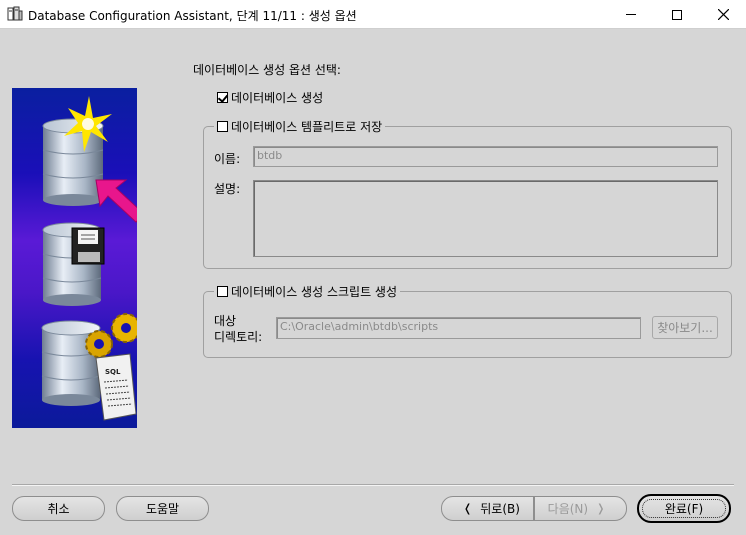 Image resolution: width=746 pixels, height=535 pixels. What do you see at coordinates (238, 337) in the screenshot?
I see `destination-label-line2: 디렉토리:` at bounding box center [238, 337].